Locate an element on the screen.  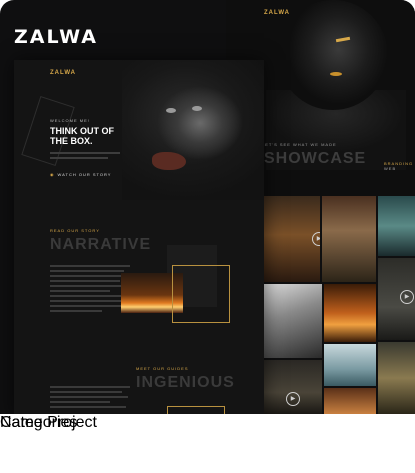
lion-hero-image is located at coordinates (193, 130).